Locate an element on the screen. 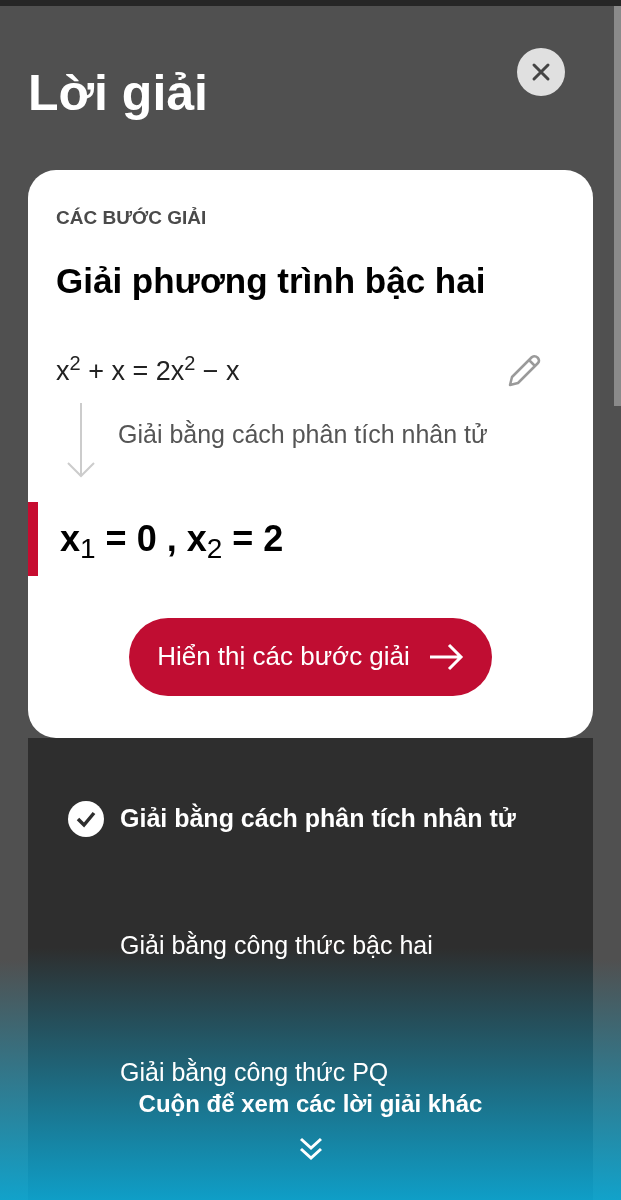  close-icon is located at coordinates (541, 72).